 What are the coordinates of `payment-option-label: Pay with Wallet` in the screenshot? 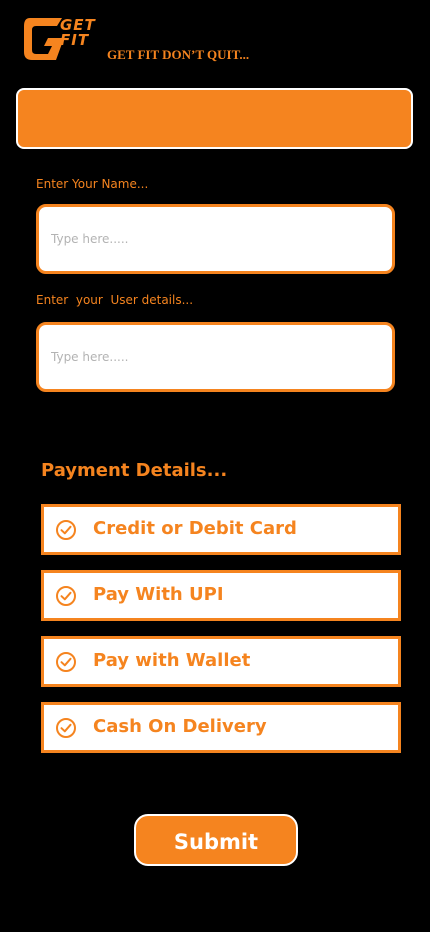 It's located at (172, 660).